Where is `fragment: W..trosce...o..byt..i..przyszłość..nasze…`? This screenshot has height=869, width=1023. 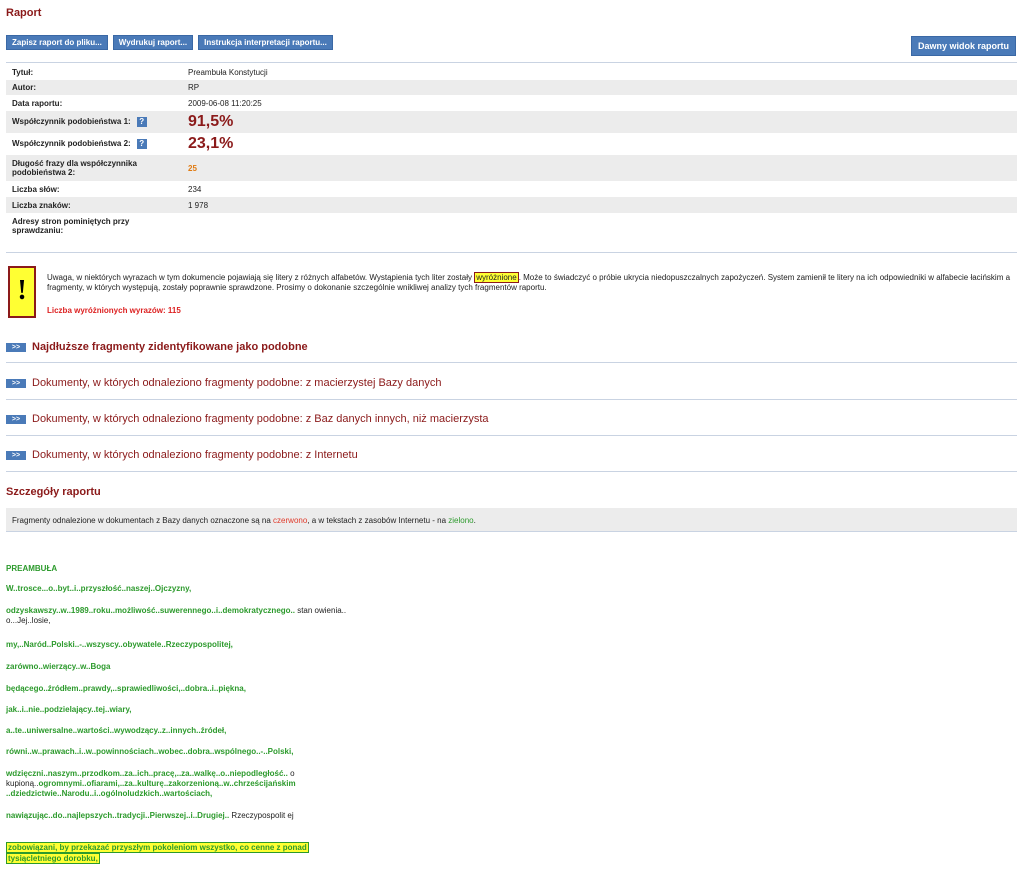
fragment: W..trosce...o..byt..i..przyszłość..nasze… is located at coordinates (186, 589).